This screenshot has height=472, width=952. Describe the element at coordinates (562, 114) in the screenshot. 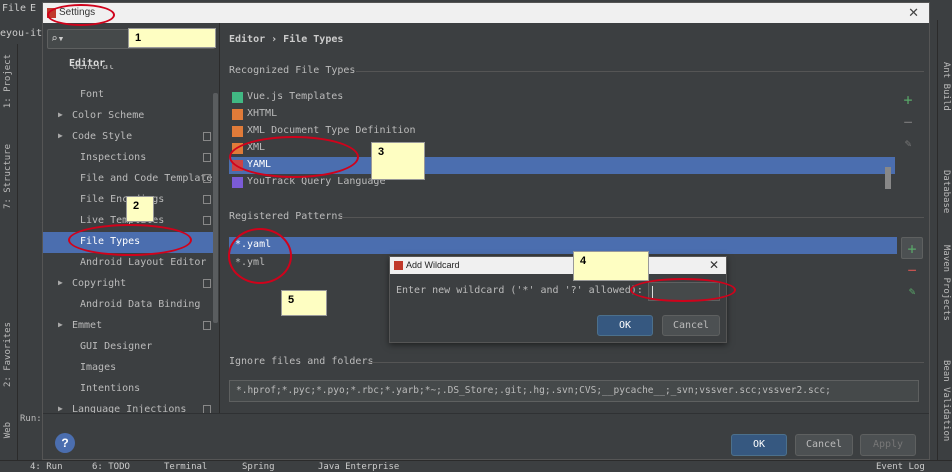

I see `file-type-row: XHTML` at that location.